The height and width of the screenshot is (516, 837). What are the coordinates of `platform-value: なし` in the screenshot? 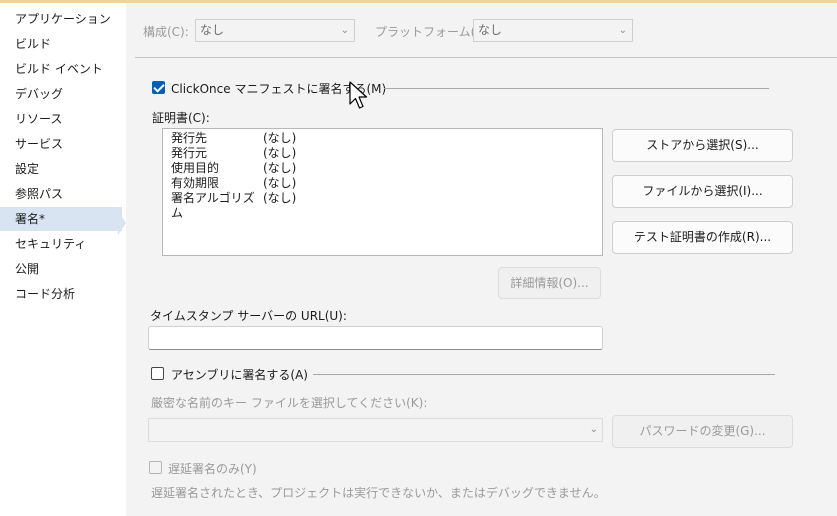 It's located at (490, 30).